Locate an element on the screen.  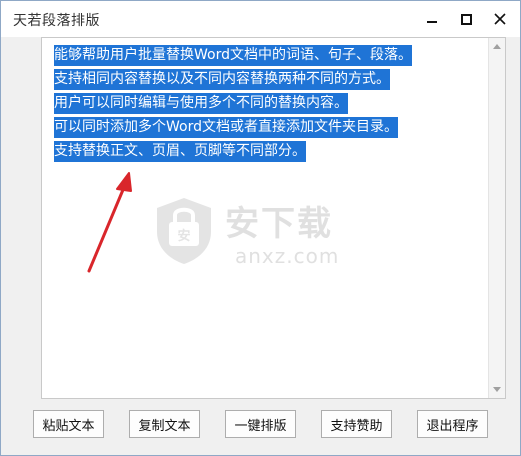
window-title: 天若段落排版 is located at coordinates (56, 21).